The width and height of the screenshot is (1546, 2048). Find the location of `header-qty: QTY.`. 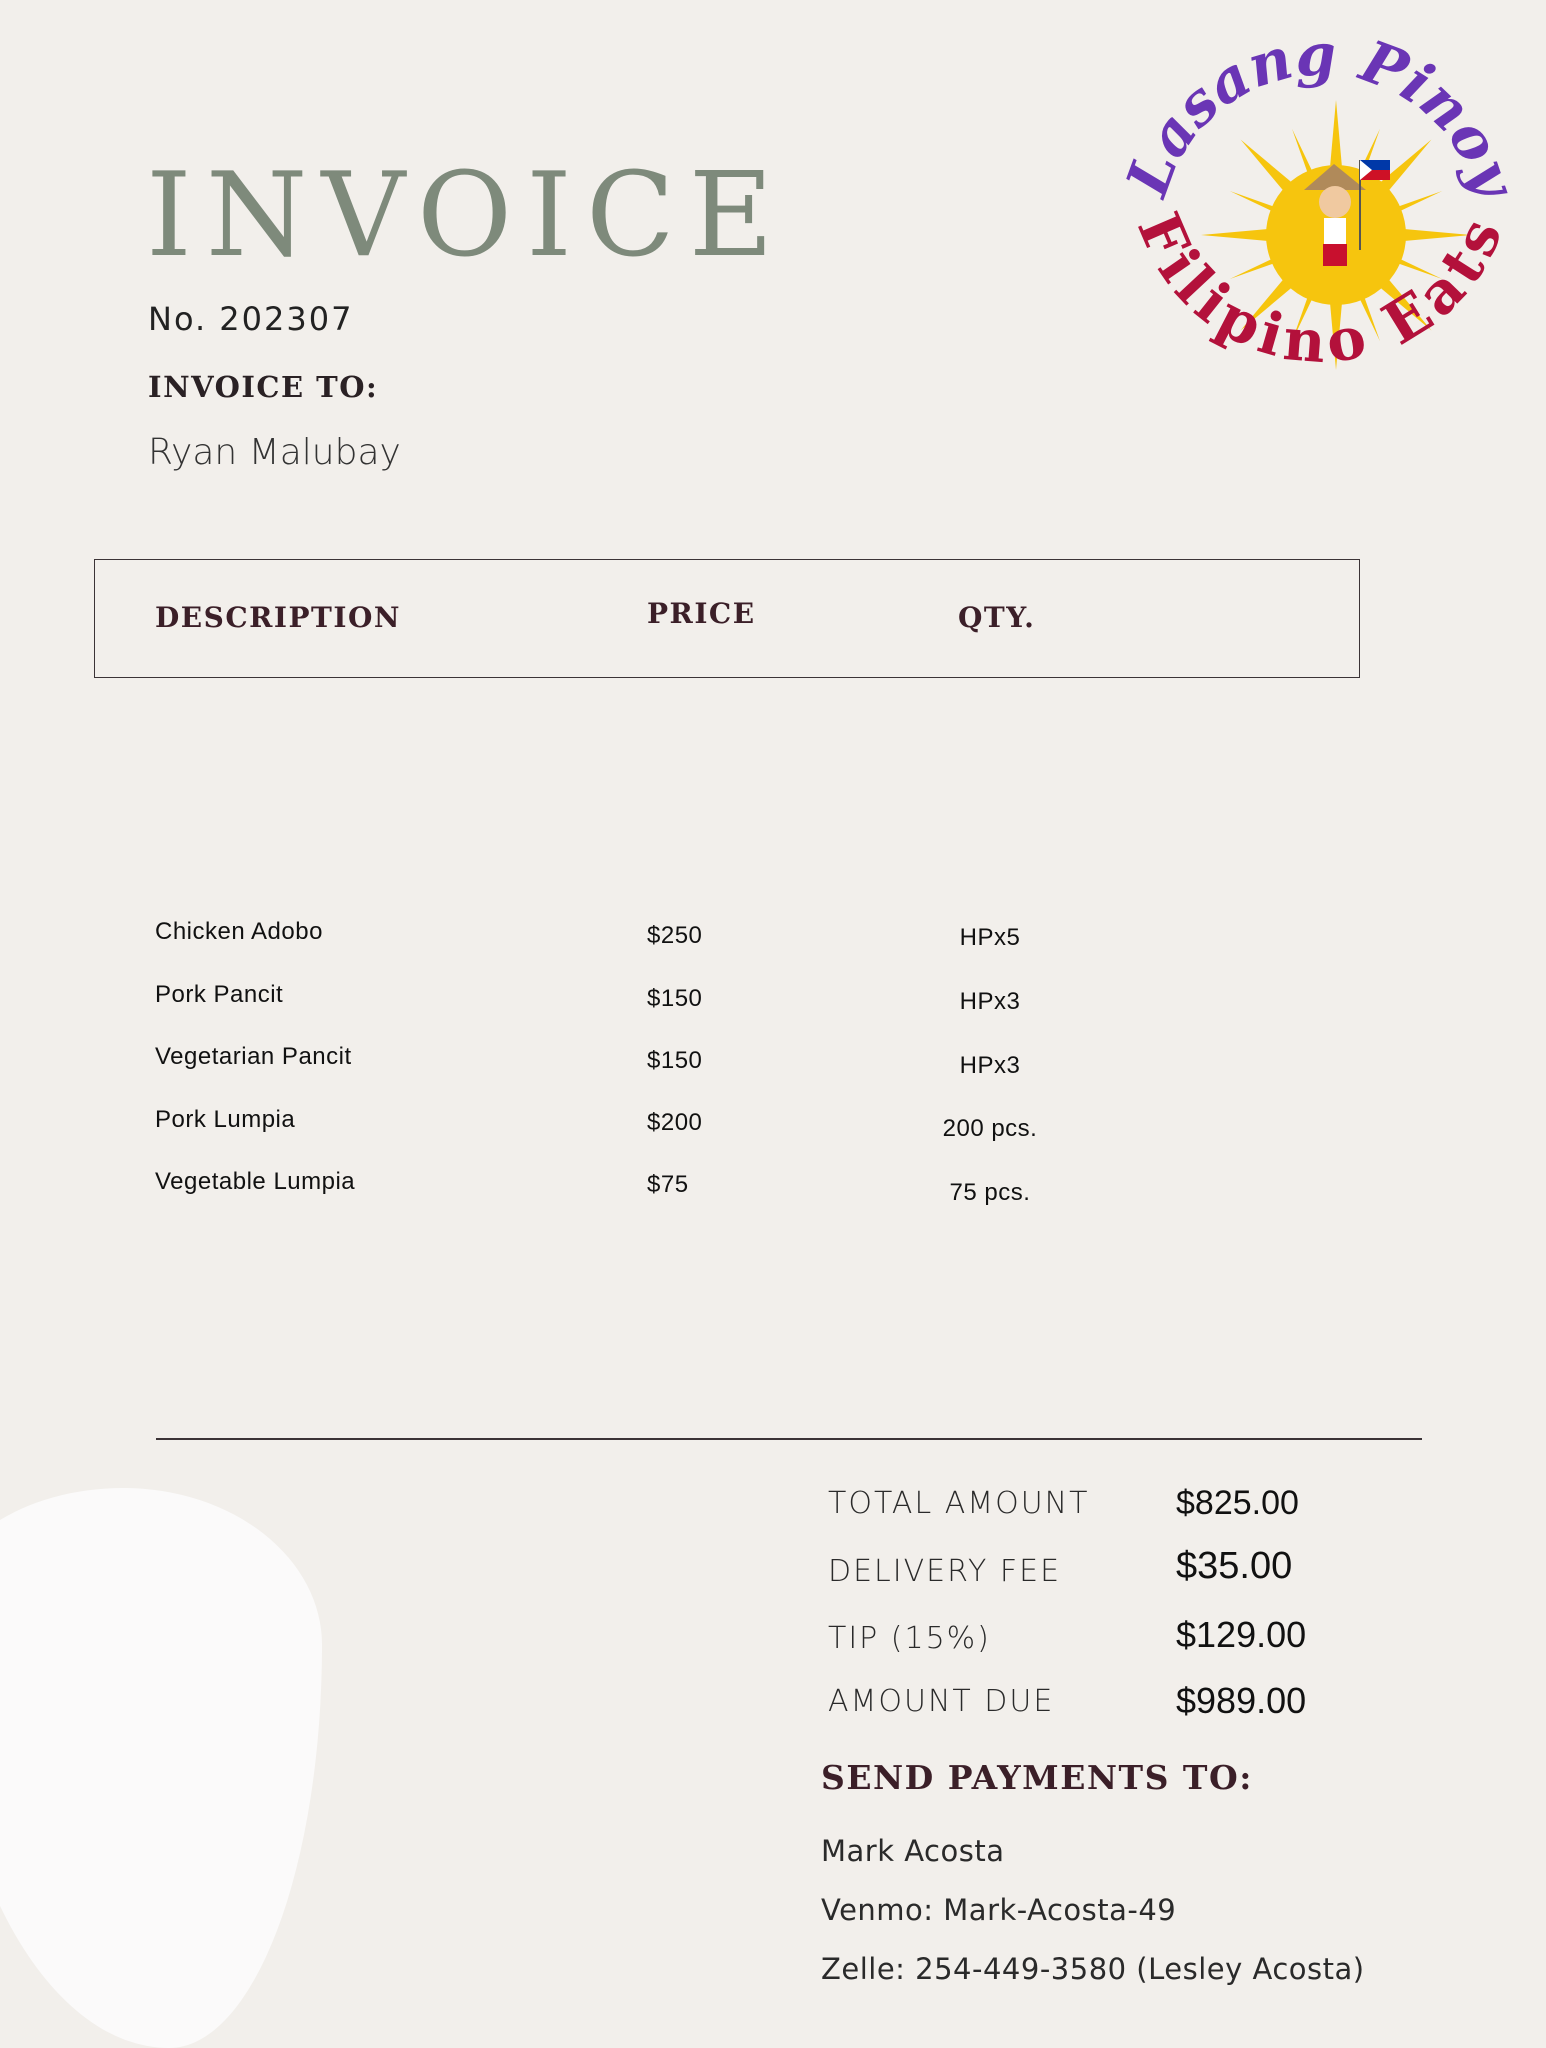

header-qty: QTY. is located at coordinates (997, 617).